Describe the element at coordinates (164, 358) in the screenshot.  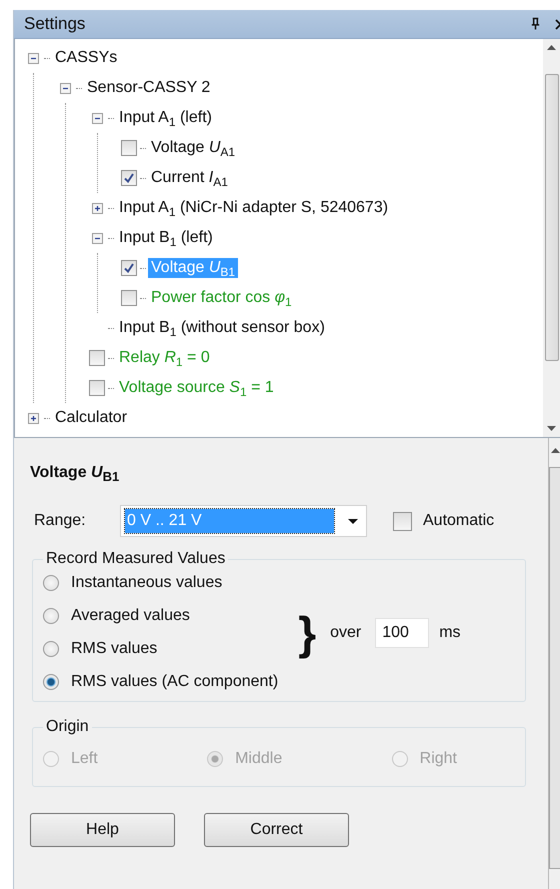
I see `tree-item: Relay R$_{1}$ = 0` at that location.